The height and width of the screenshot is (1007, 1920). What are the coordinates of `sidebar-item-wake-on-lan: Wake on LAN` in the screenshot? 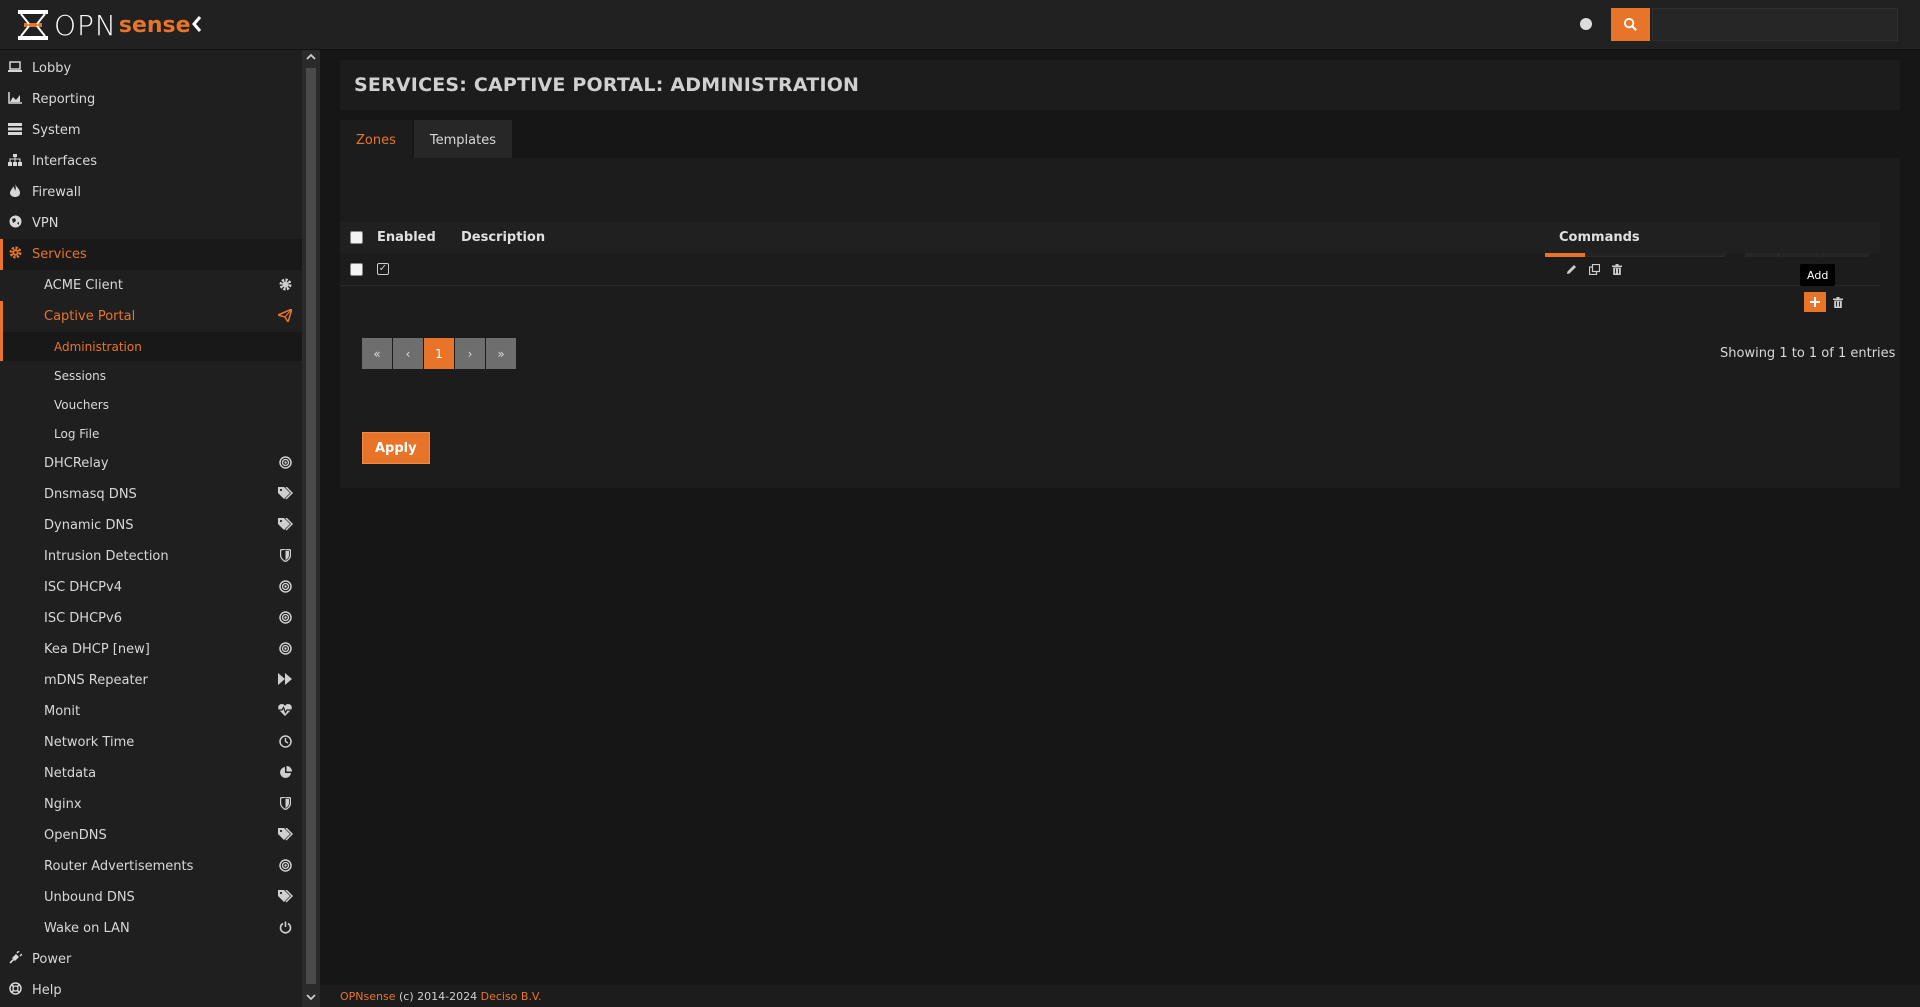 It's located at (151, 928).